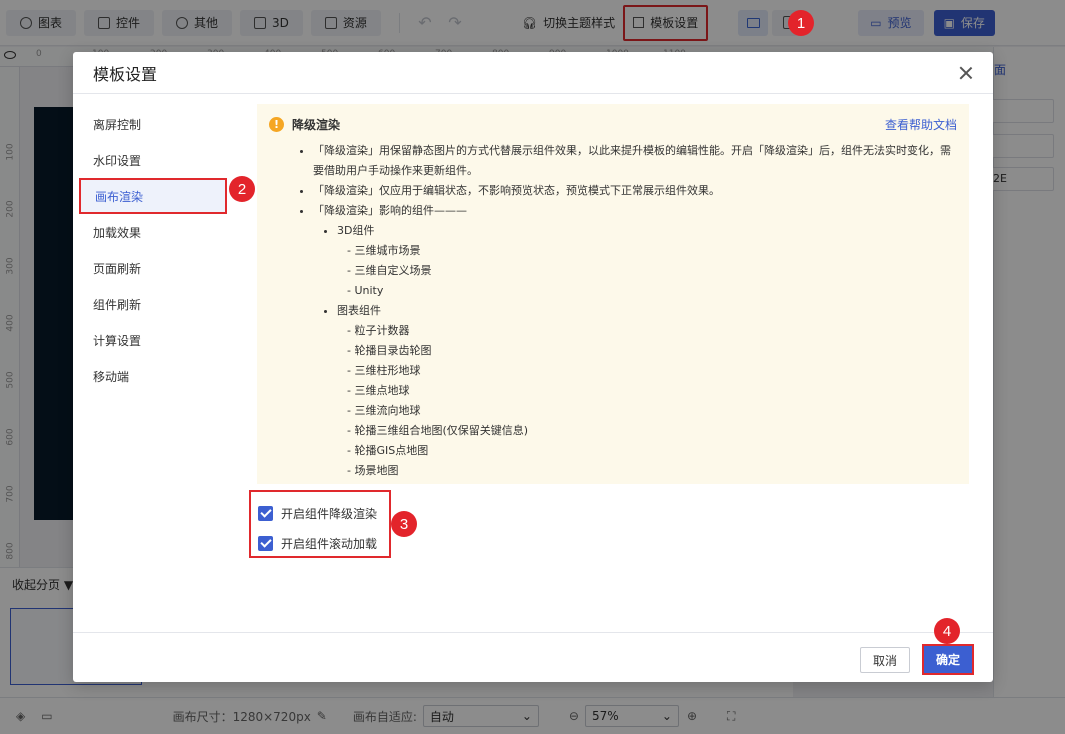 This screenshot has height=734, width=1065. What do you see at coordinates (885, 660) in the screenshot?
I see `cancel-button: 取消` at bounding box center [885, 660].